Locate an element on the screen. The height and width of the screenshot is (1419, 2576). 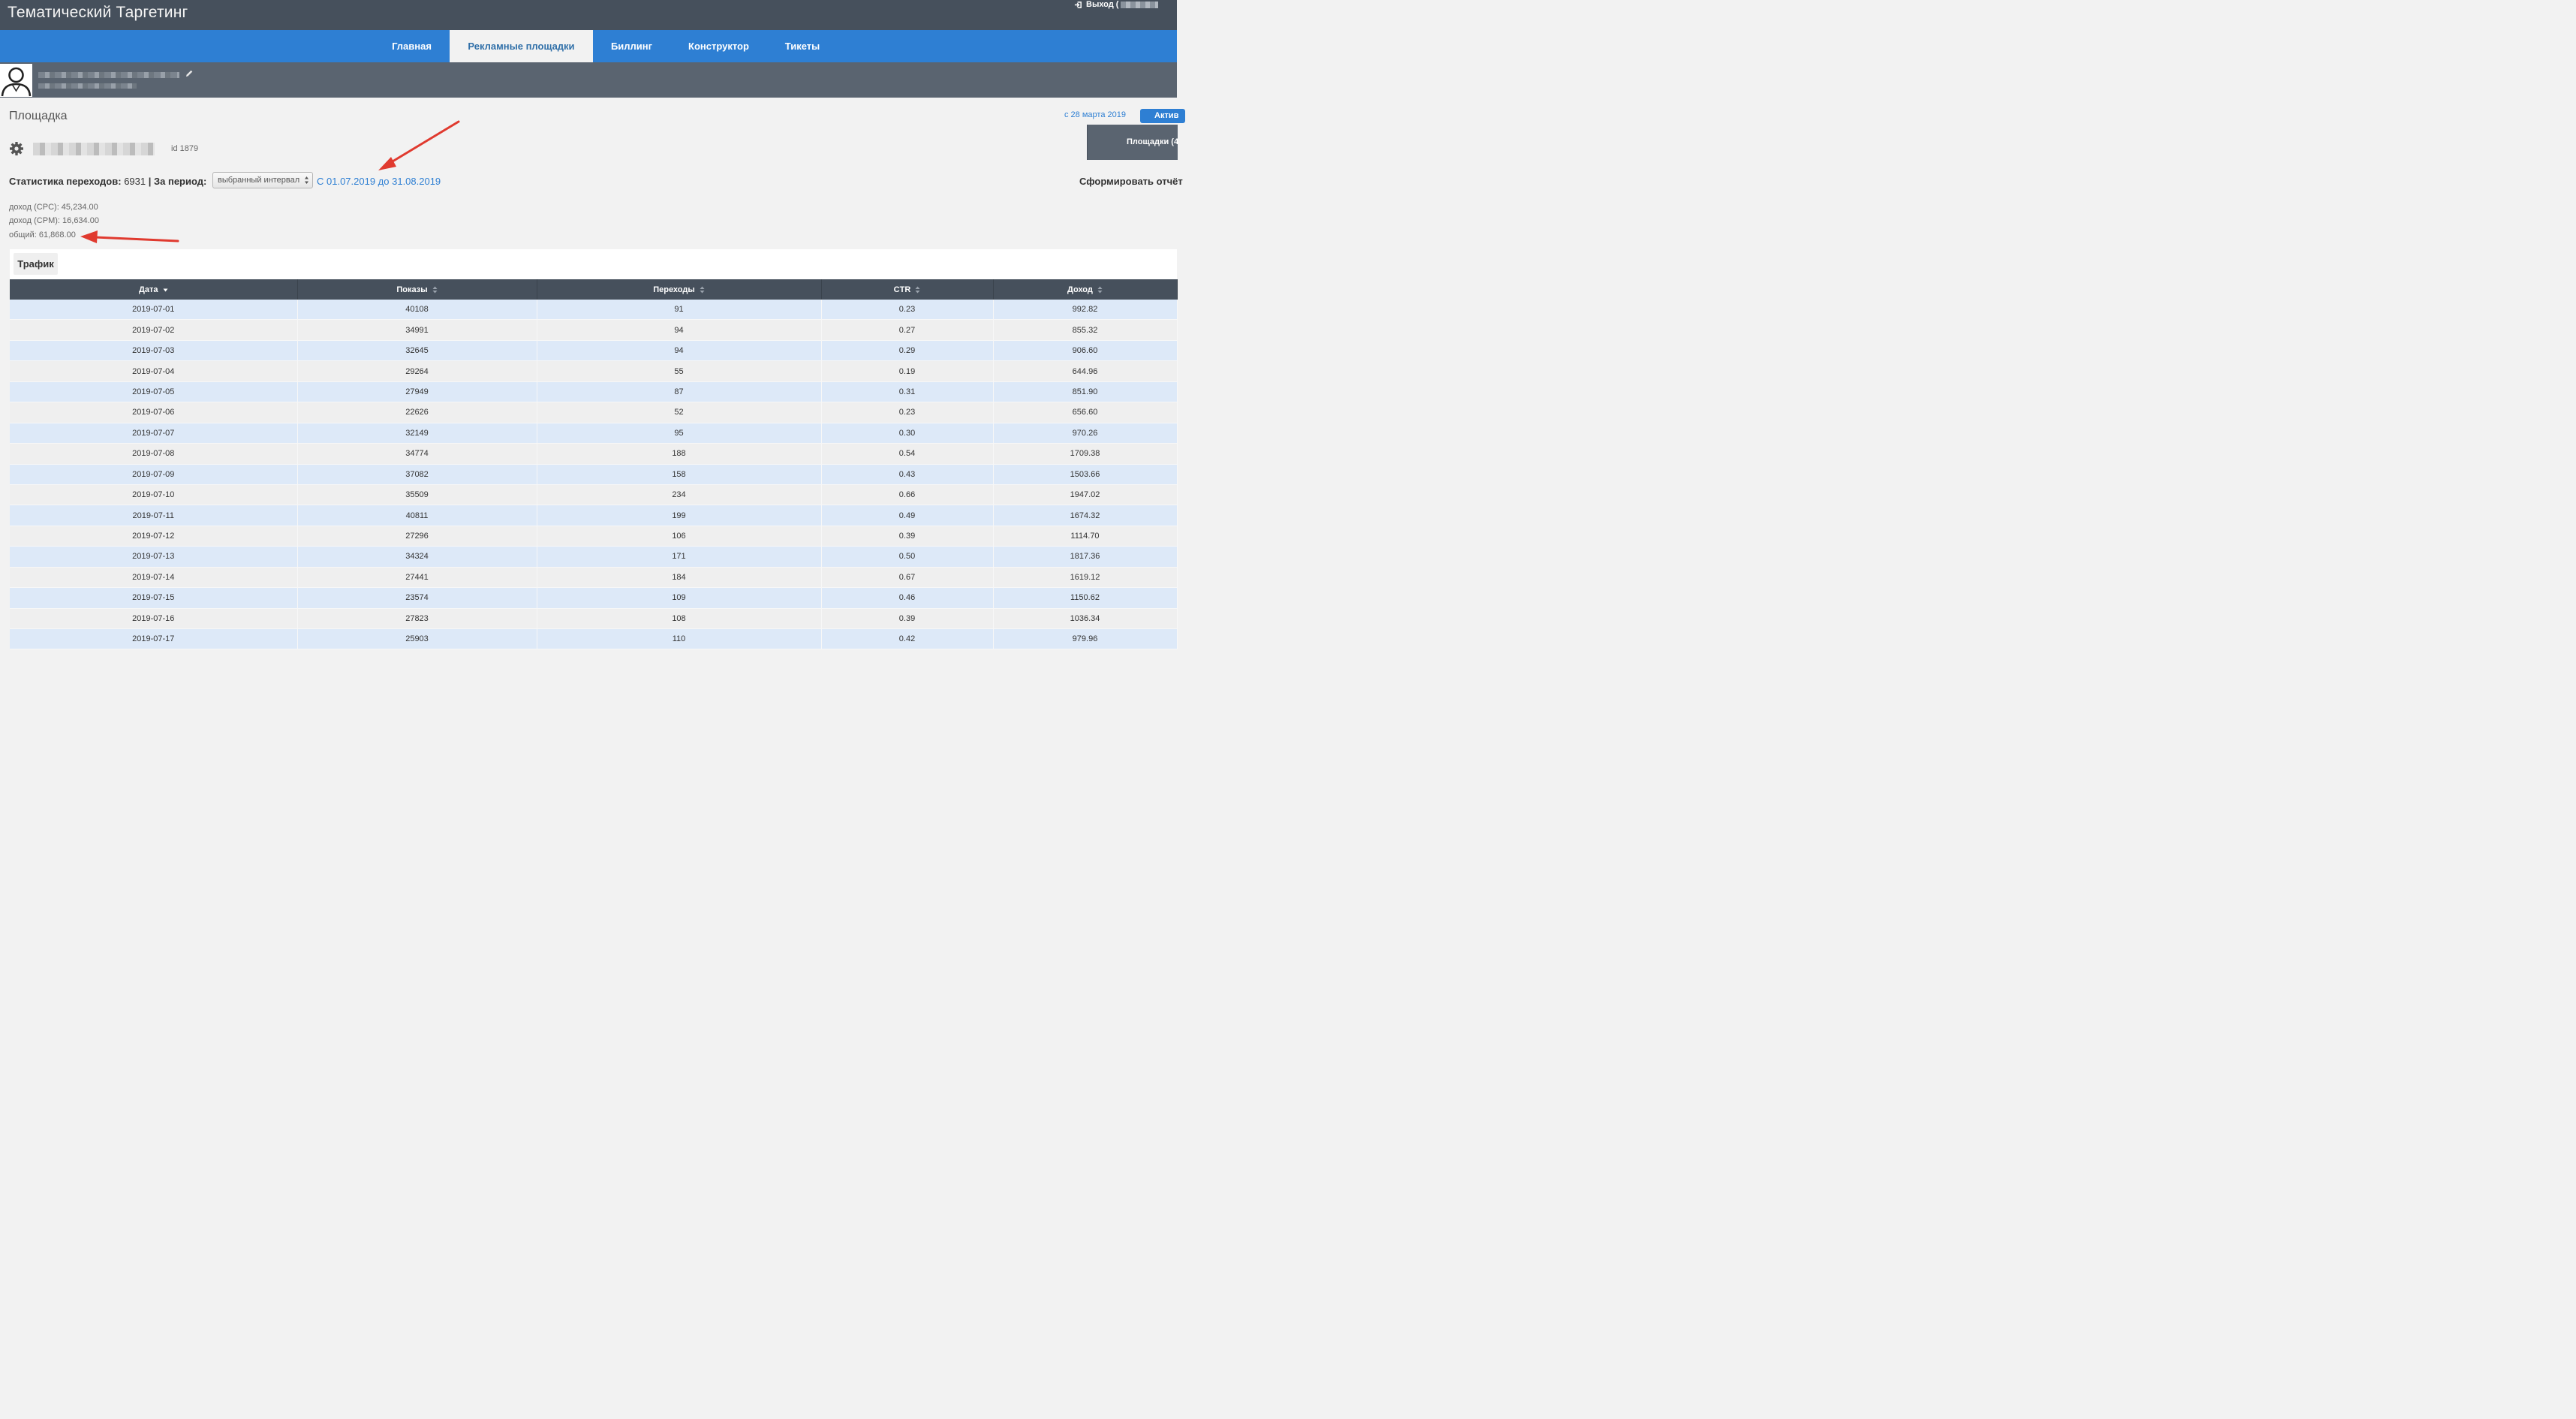
cell-clicks: 110 is located at coordinates (679, 639).